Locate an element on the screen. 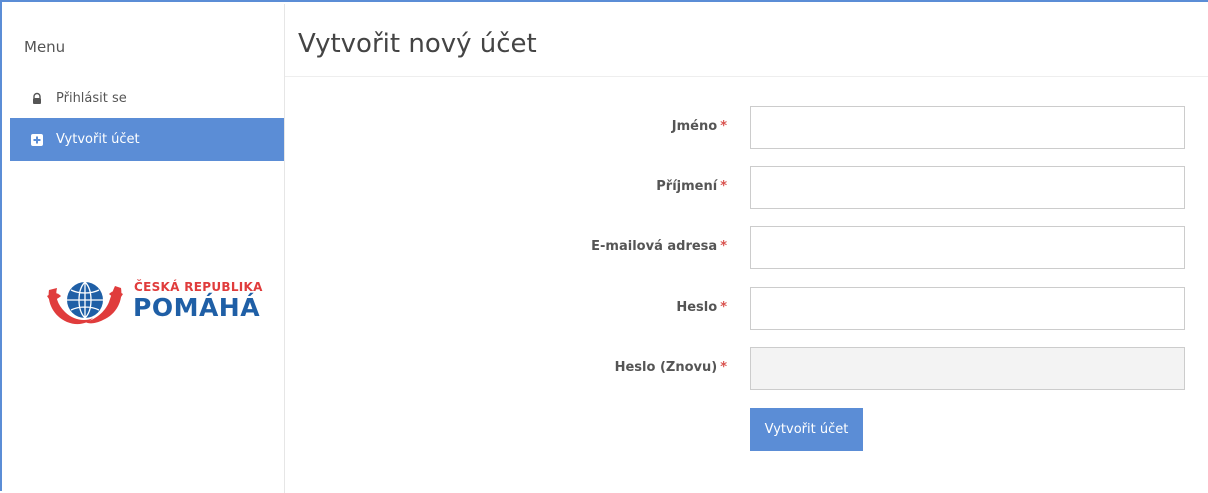 The image size is (1208, 493). password-repeat-field is located at coordinates (967, 368).